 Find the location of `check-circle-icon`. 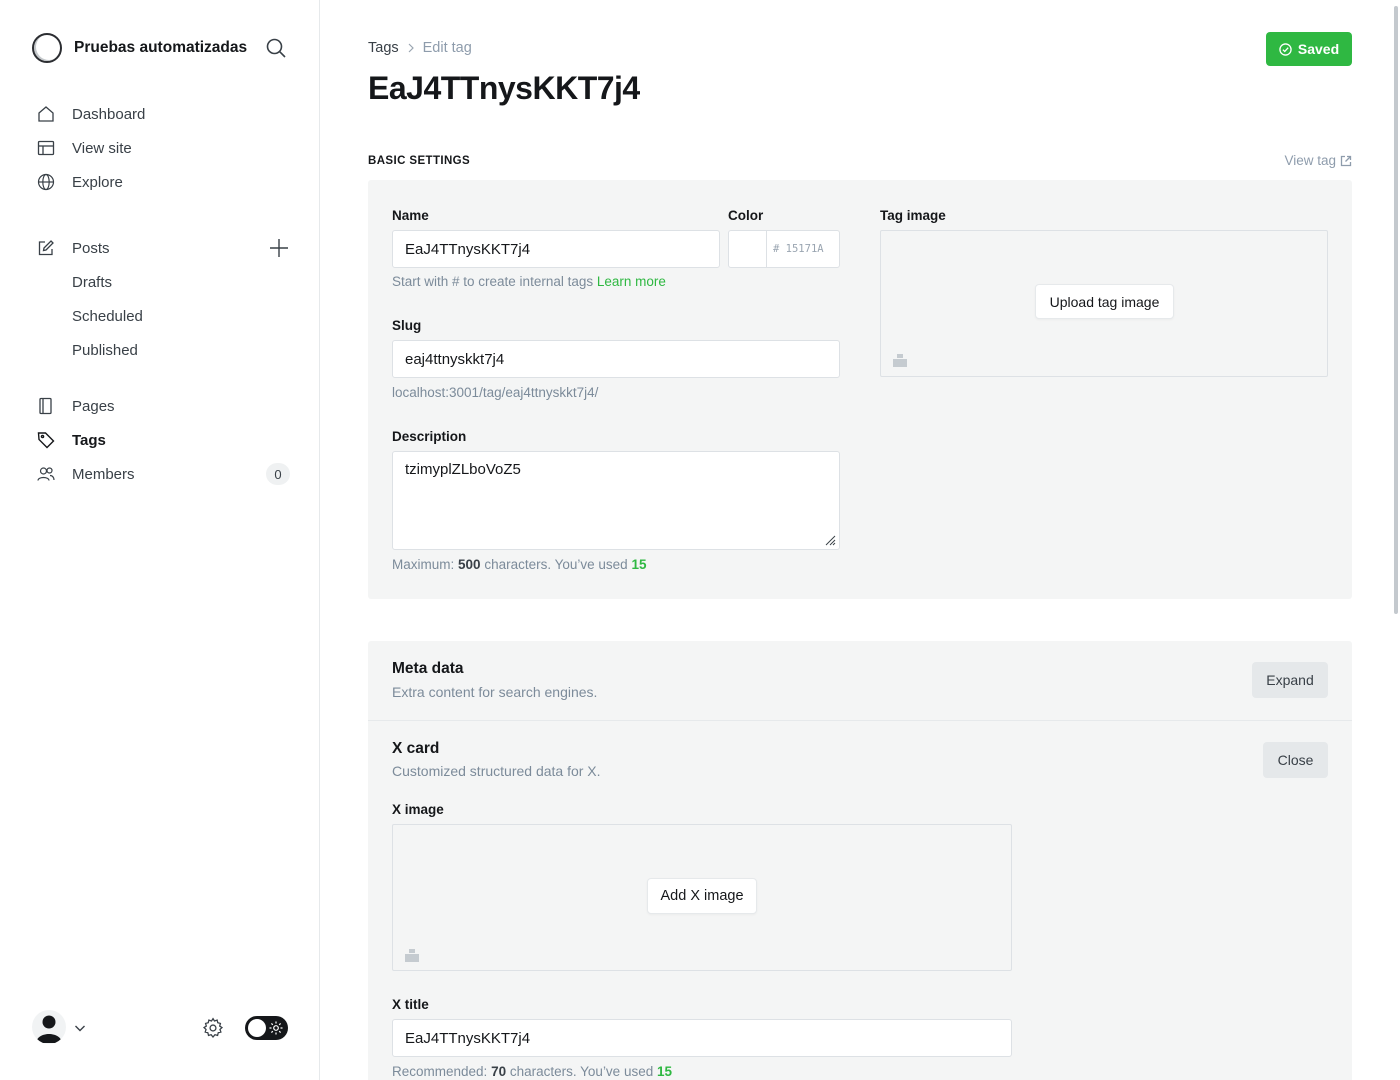

check-circle-icon is located at coordinates (1285, 49).